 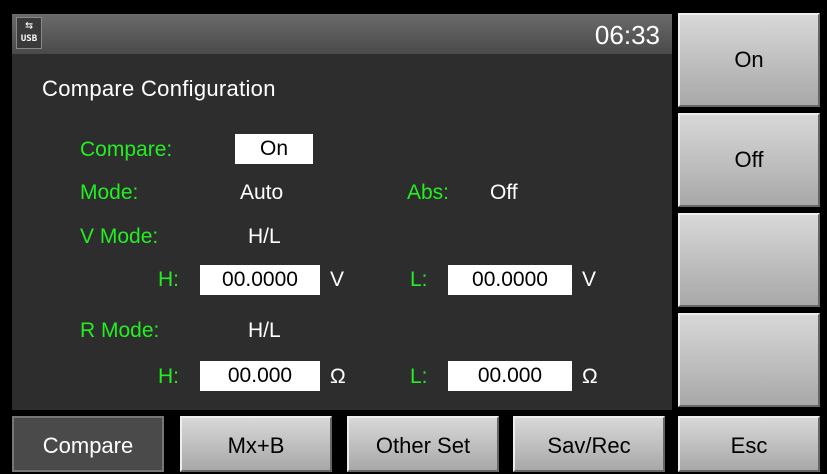 What do you see at coordinates (590, 376) in the screenshot?
I see `r-low-unit: Ω` at bounding box center [590, 376].